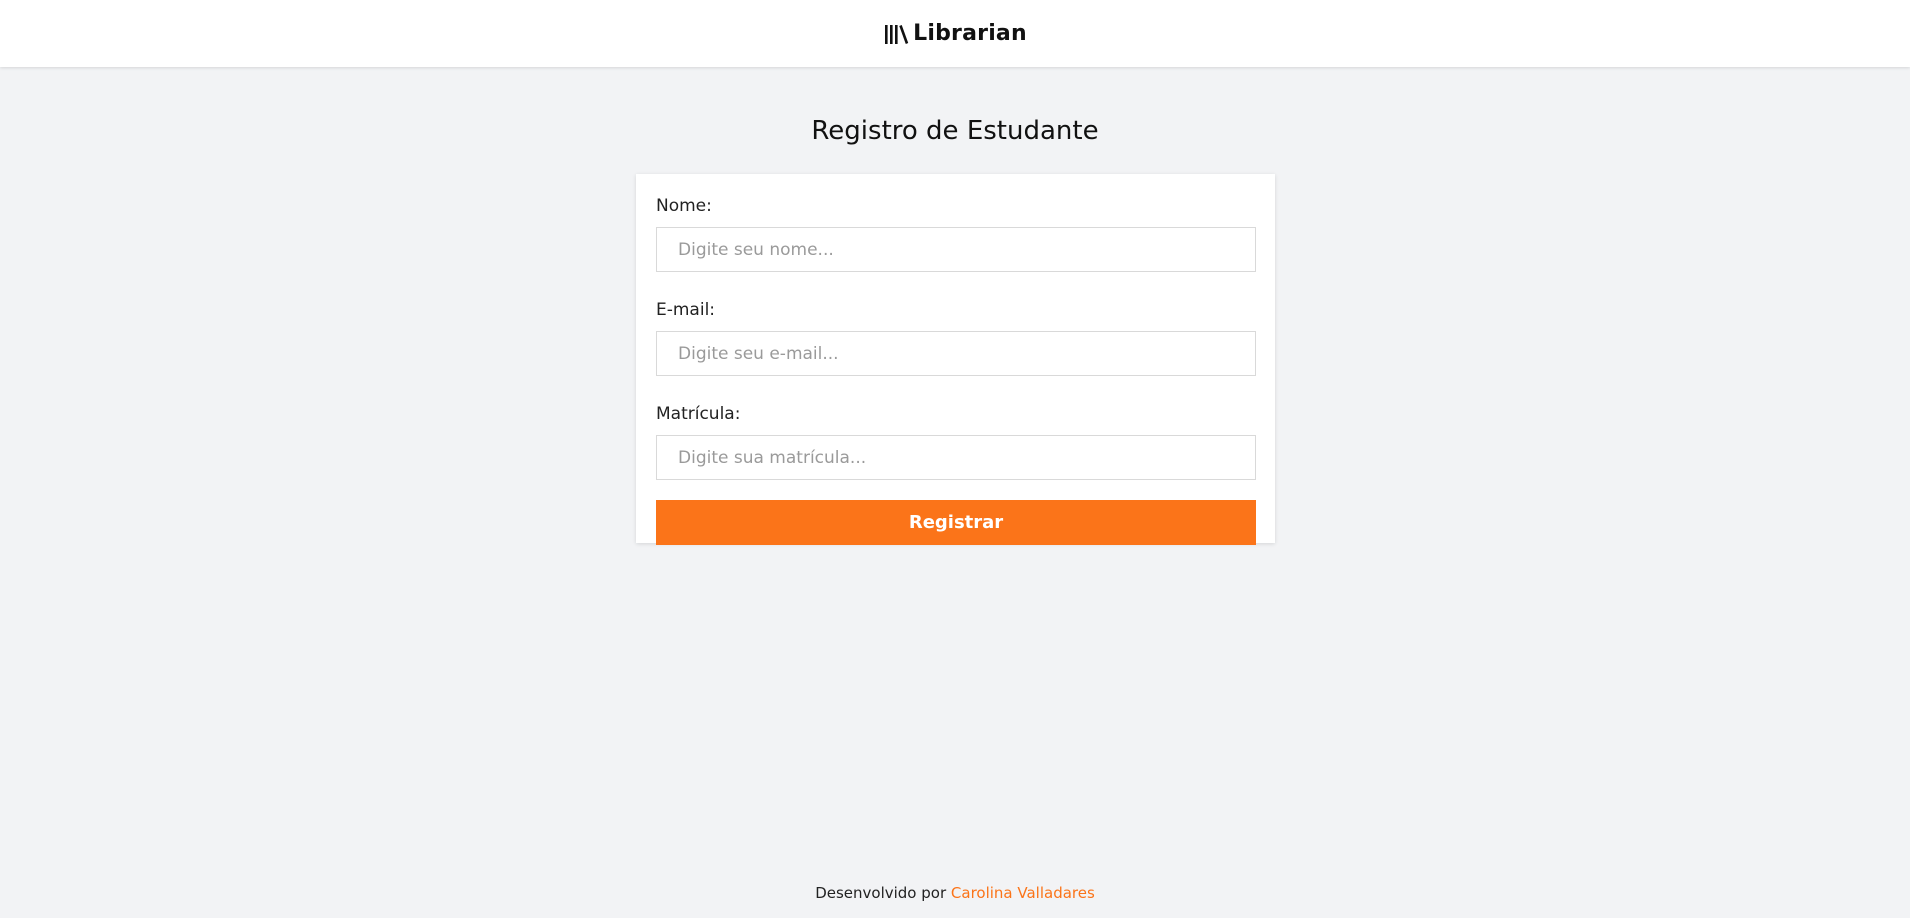 Image resolution: width=1910 pixels, height=918 pixels. What do you see at coordinates (956, 249) in the screenshot?
I see `name-input` at bounding box center [956, 249].